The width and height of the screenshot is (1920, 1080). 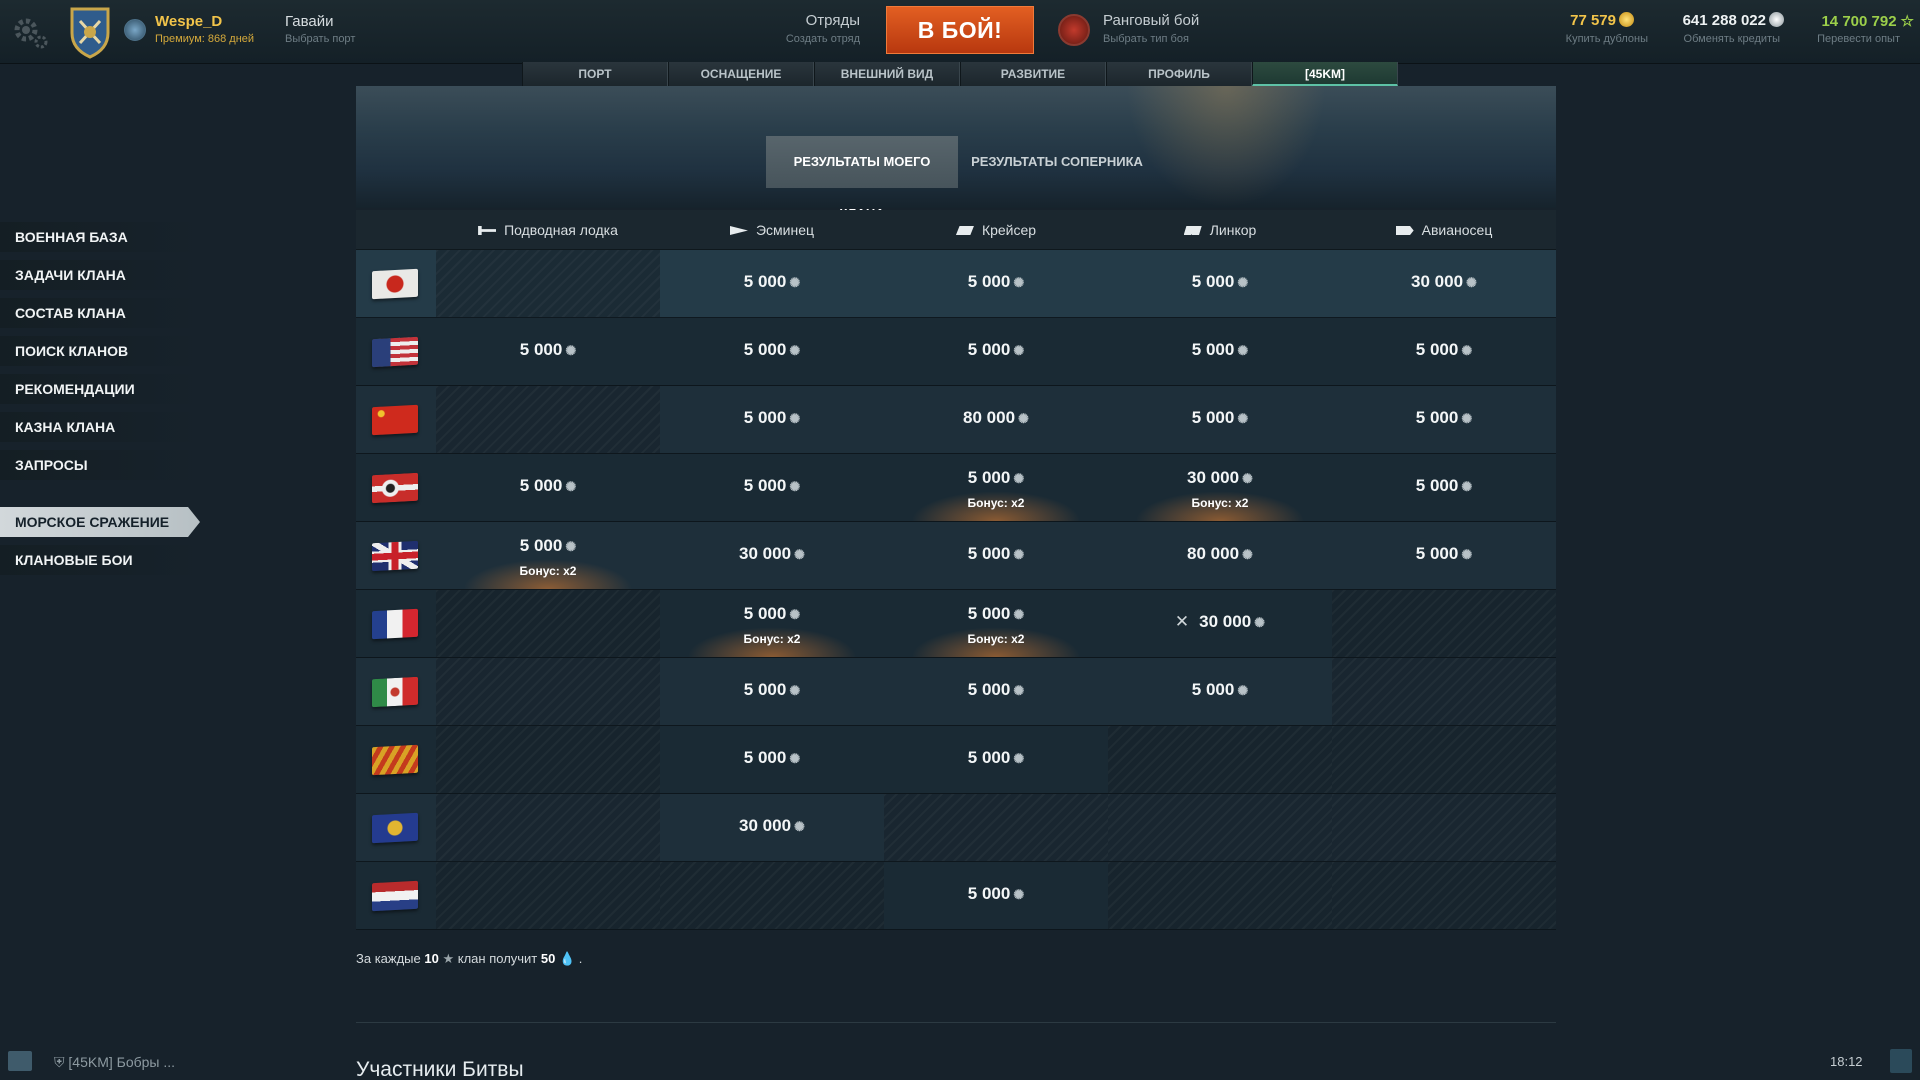 I want to click on tab-port: ПОРТ, so click(x=595, y=74).